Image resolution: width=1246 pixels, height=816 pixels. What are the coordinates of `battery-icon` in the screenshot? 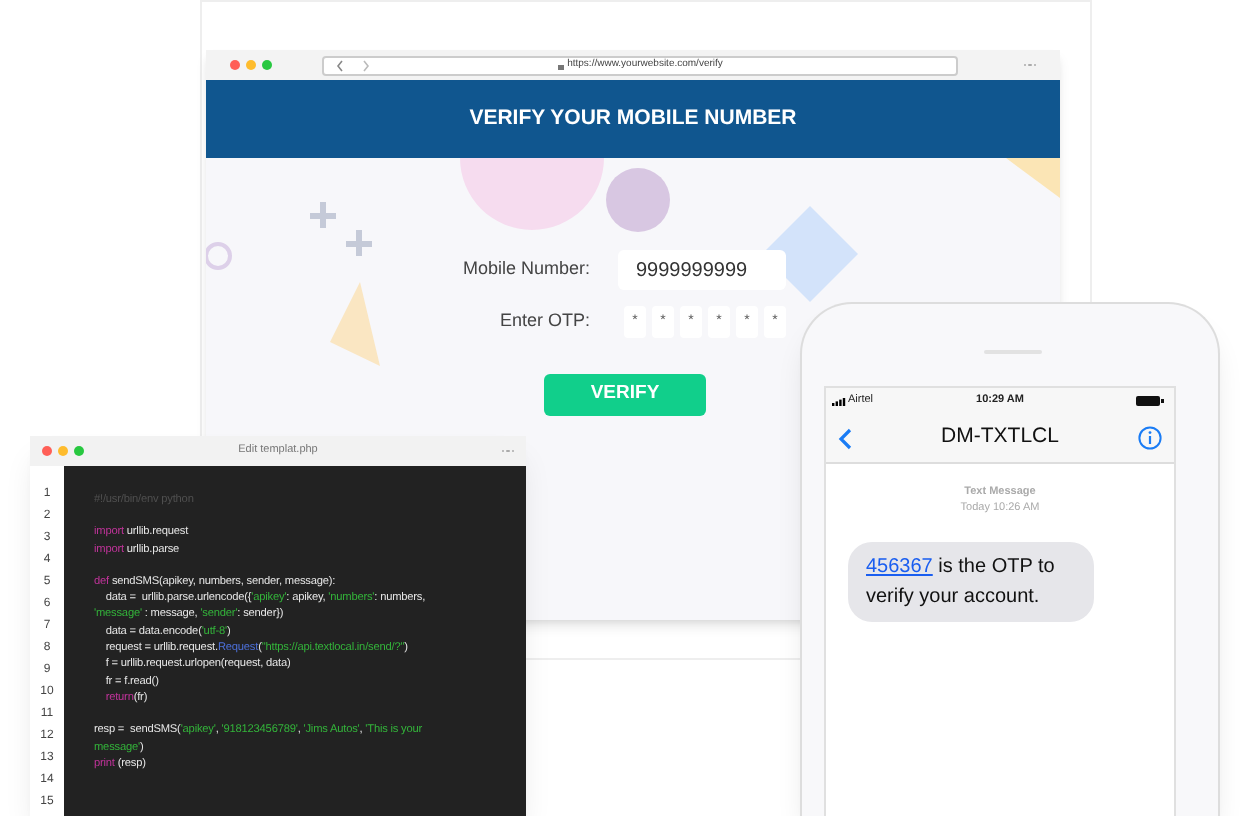 It's located at (1150, 401).